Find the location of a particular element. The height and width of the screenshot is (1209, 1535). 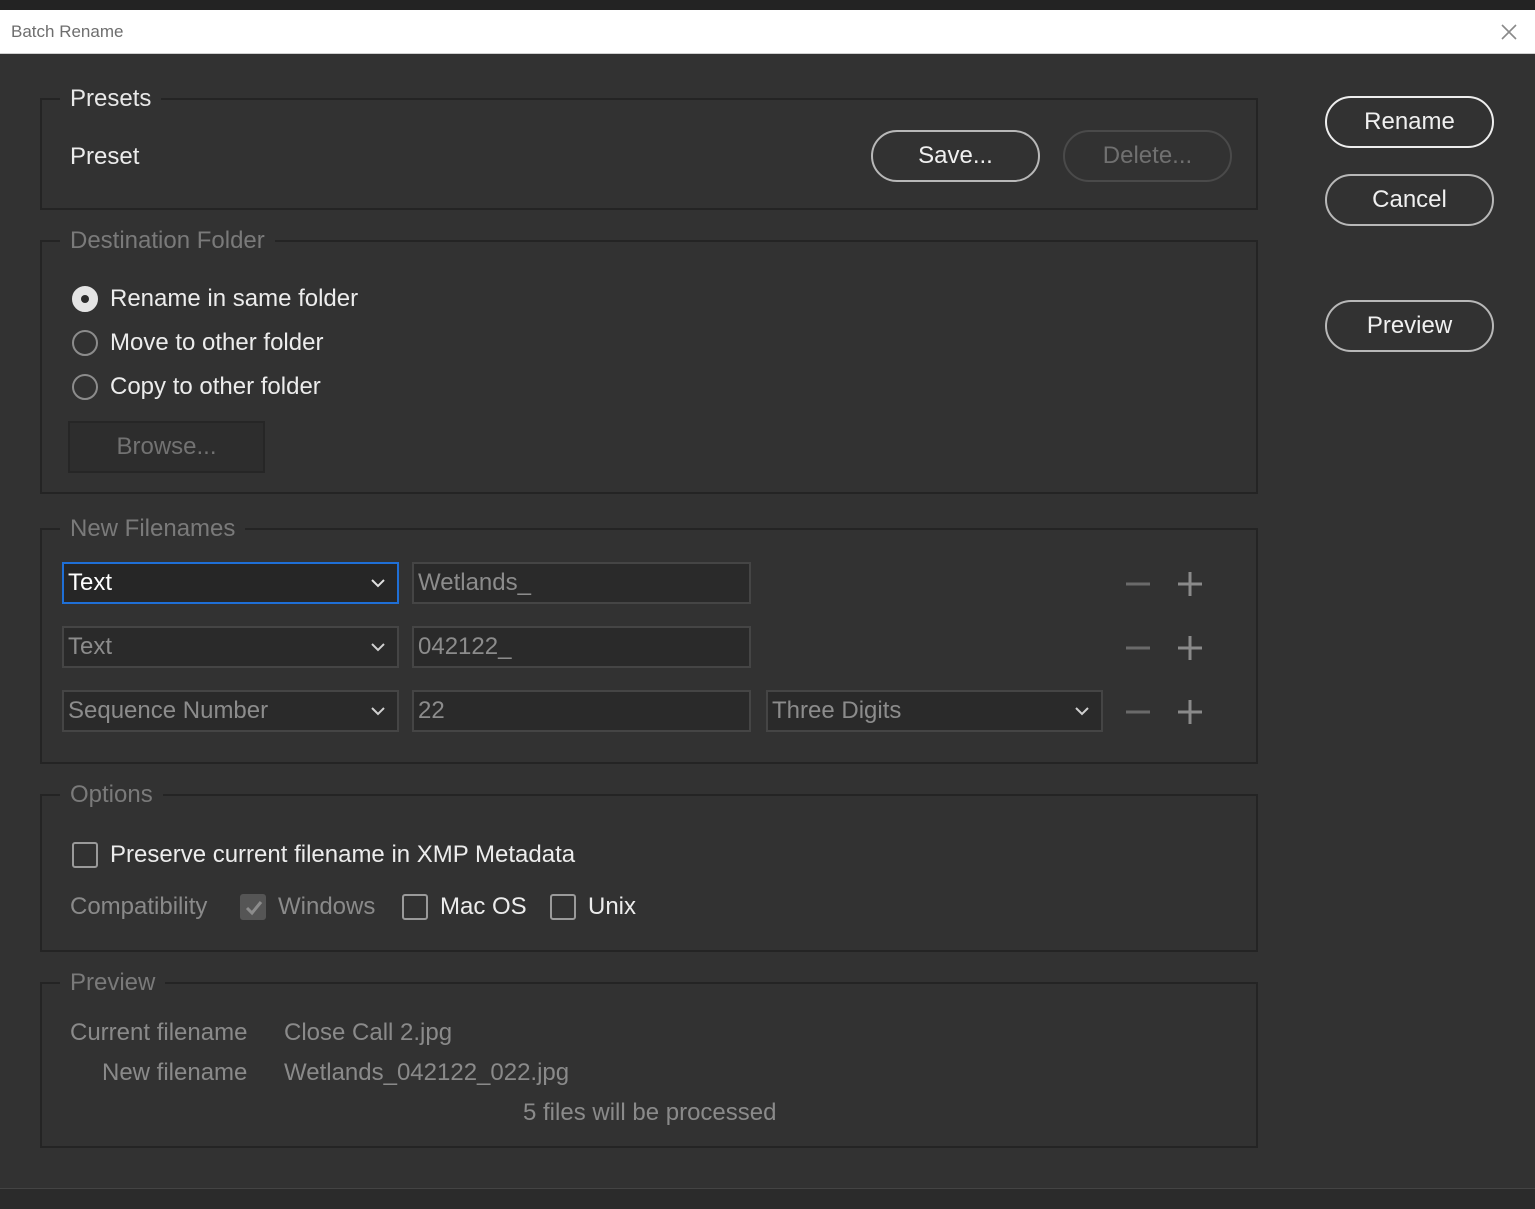

copy-other-folder-label: Copy to other folder is located at coordinates (215, 386).